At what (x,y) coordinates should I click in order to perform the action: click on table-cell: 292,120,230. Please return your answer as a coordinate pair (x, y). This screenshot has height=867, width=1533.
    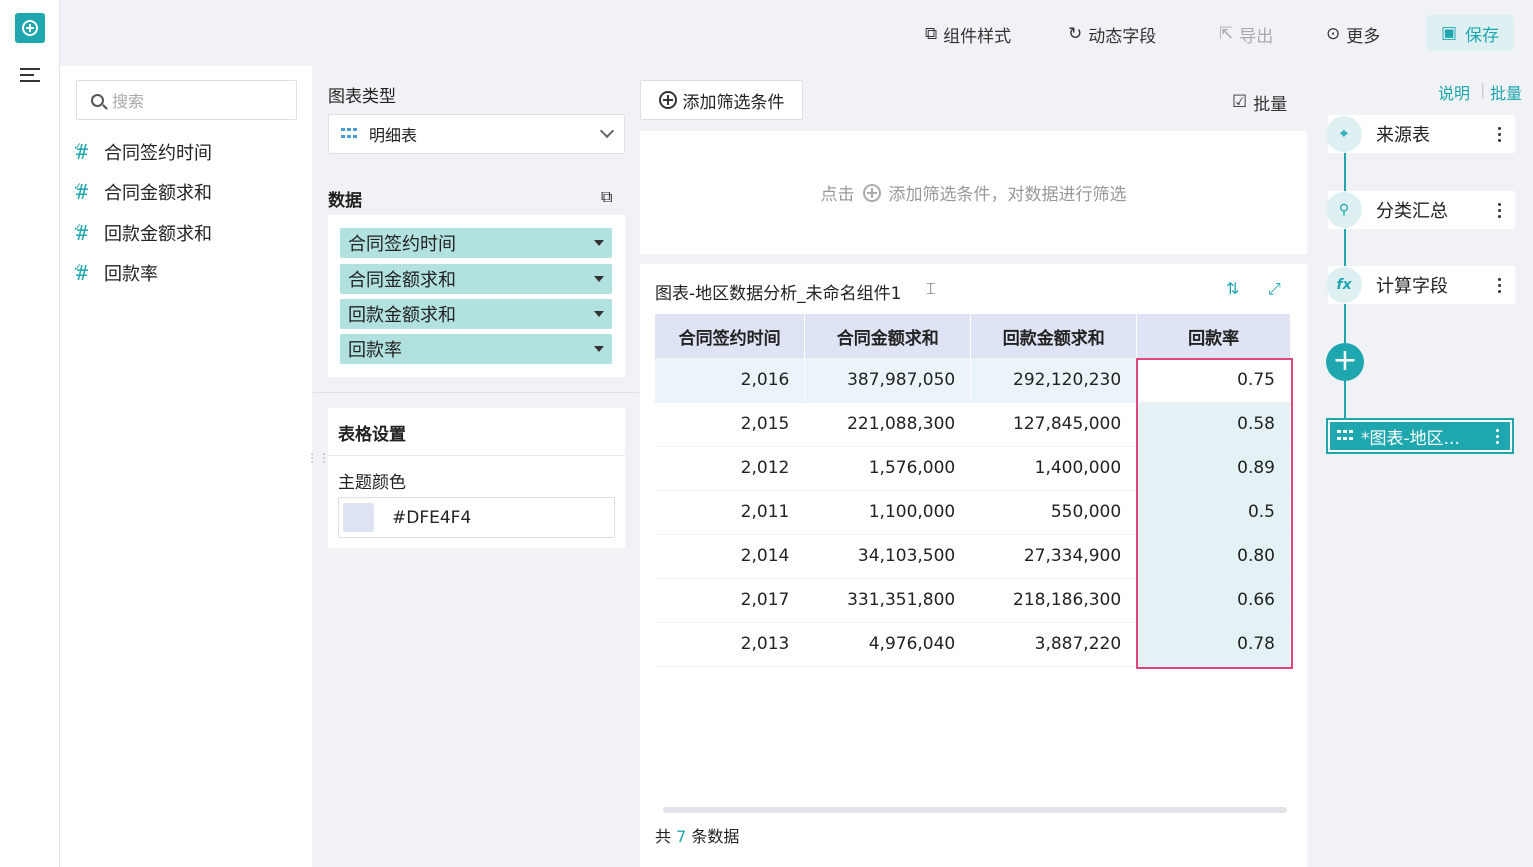
    Looking at the image, I should click on (1054, 380).